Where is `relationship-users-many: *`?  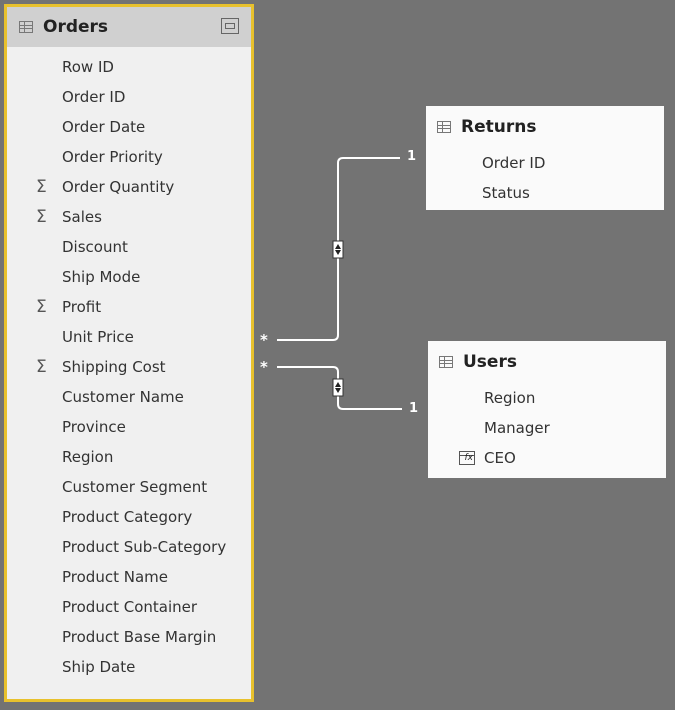 relationship-users-many: * is located at coordinates (264, 367).